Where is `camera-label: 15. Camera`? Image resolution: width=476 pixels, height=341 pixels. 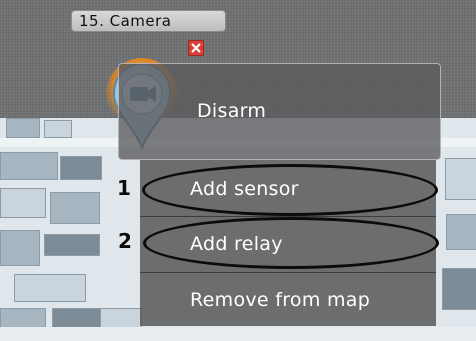
camera-label: 15. Camera is located at coordinates (148, 21).